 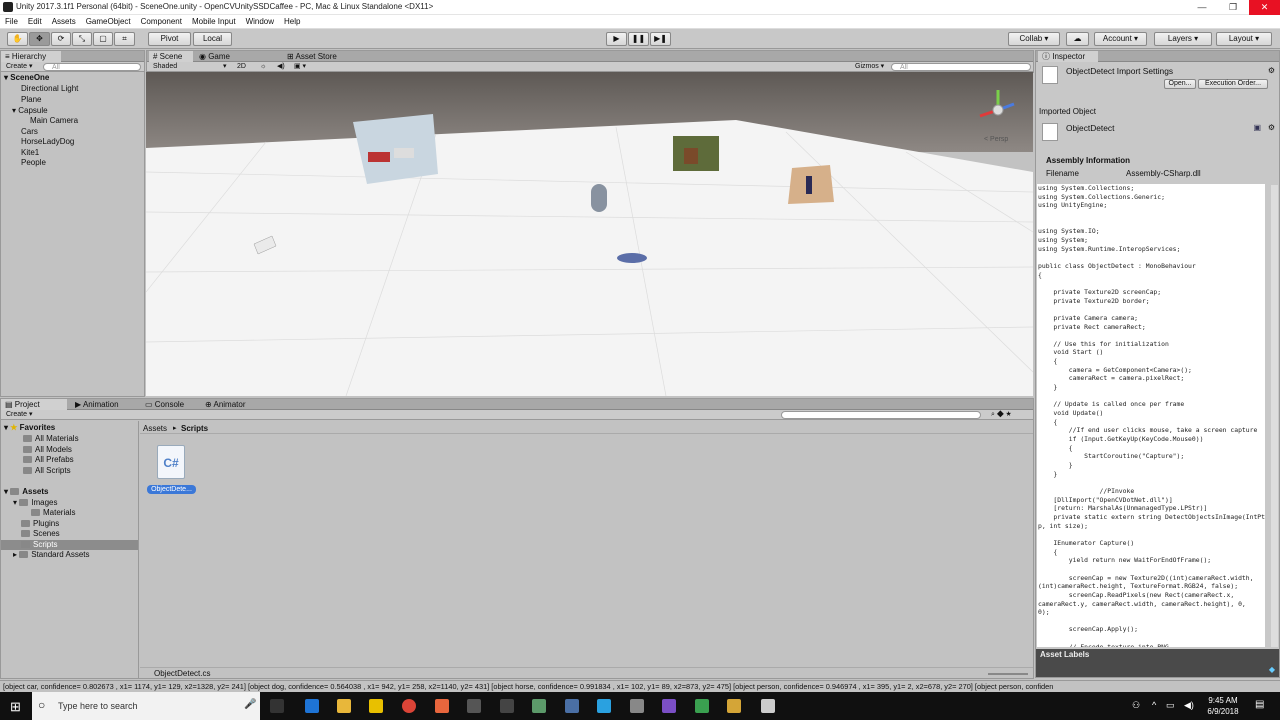 What do you see at coordinates (961, 67) in the screenshot?
I see `scene-search-input: All` at bounding box center [961, 67].